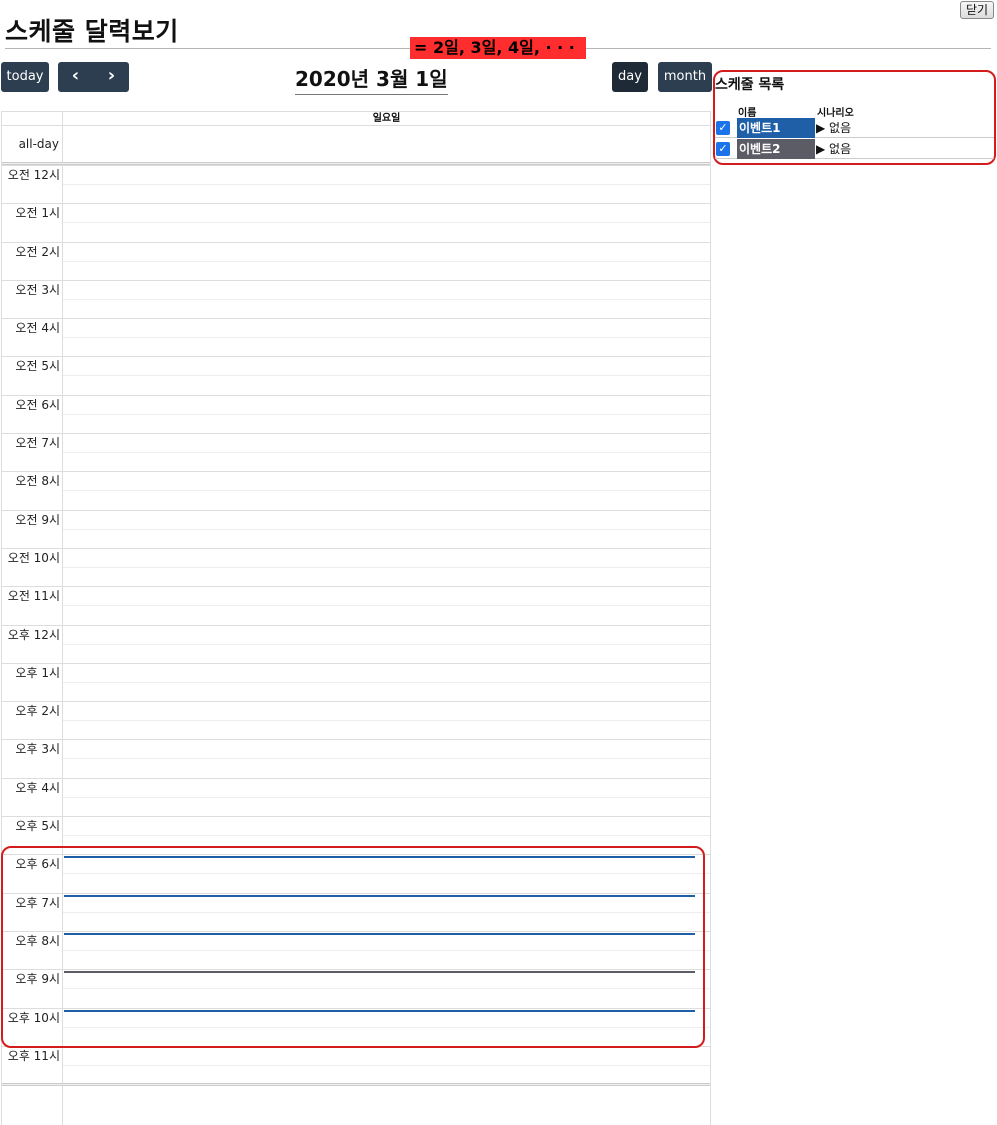 Image resolution: width=997 pixels, height=1125 pixels. Describe the element at coordinates (854, 149) in the screenshot. I see `schedule-list-item: ✓ 이벤트2 ▶ 없음` at that location.